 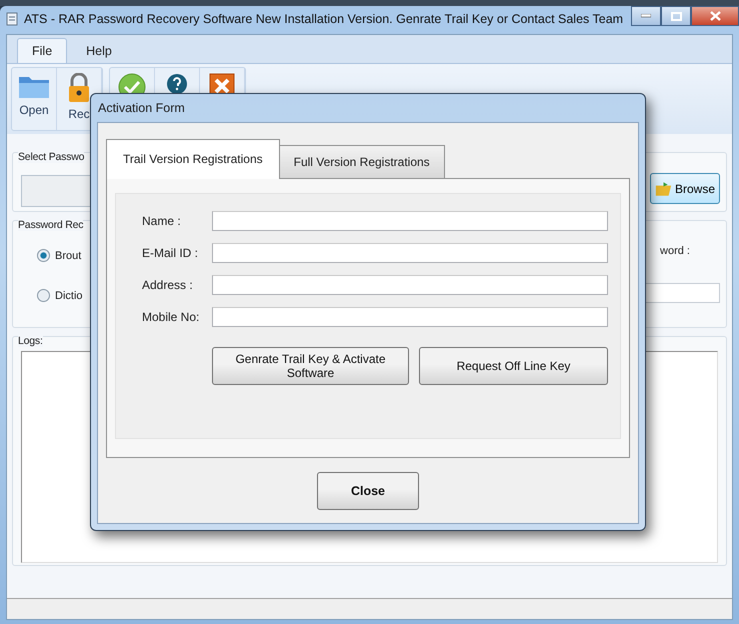 What do you see at coordinates (168, 285) in the screenshot?
I see `field-label: Address :` at bounding box center [168, 285].